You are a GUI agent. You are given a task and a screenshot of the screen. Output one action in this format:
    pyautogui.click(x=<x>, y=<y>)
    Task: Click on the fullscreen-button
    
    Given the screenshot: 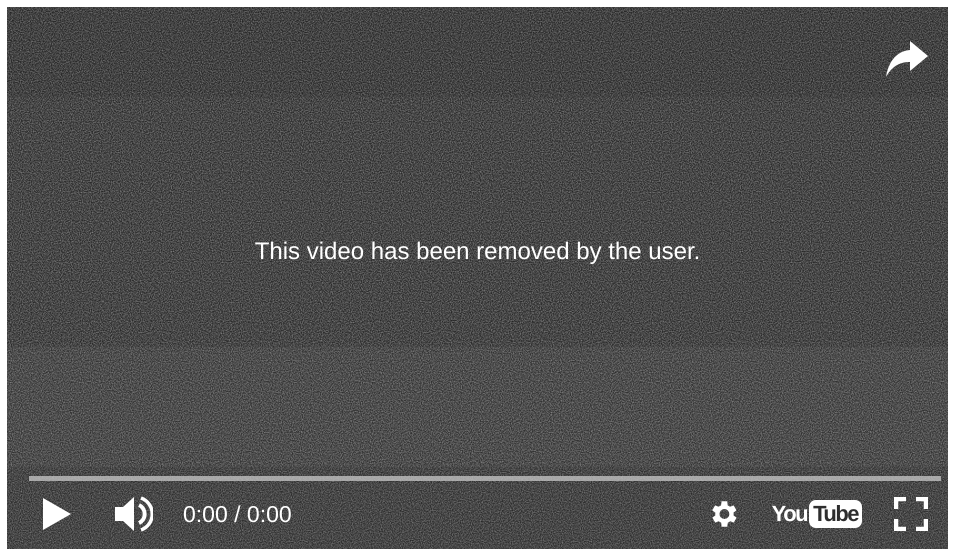 What is the action you would take?
    pyautogui.click(x=911, y=514)
    